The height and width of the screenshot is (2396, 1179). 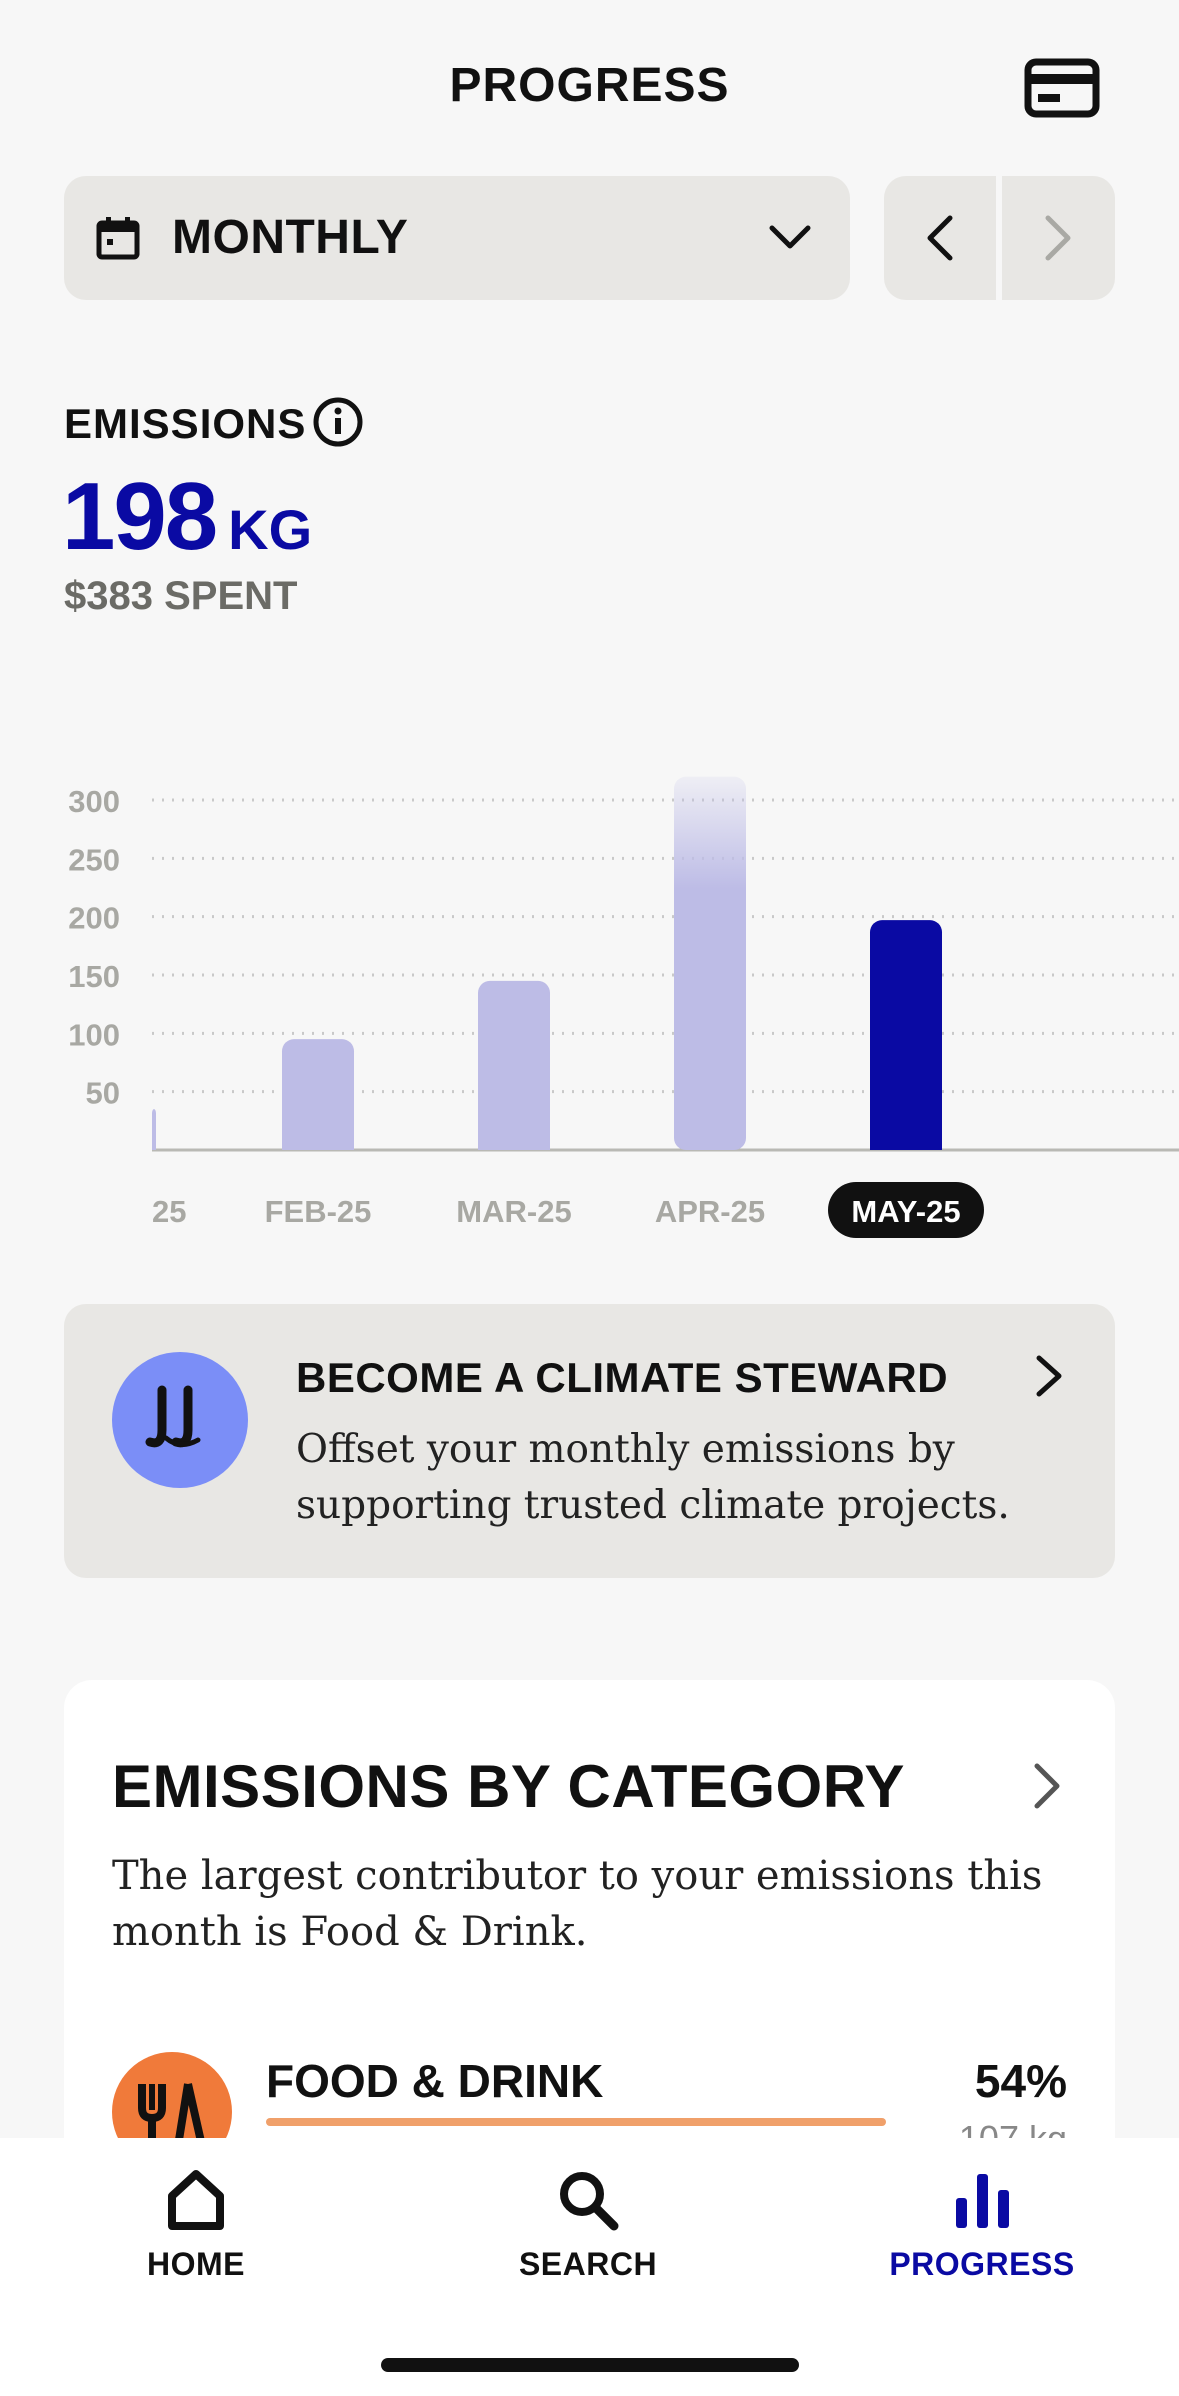 I want to click on y-tick-label: 100, so click(x=94, y=1034).